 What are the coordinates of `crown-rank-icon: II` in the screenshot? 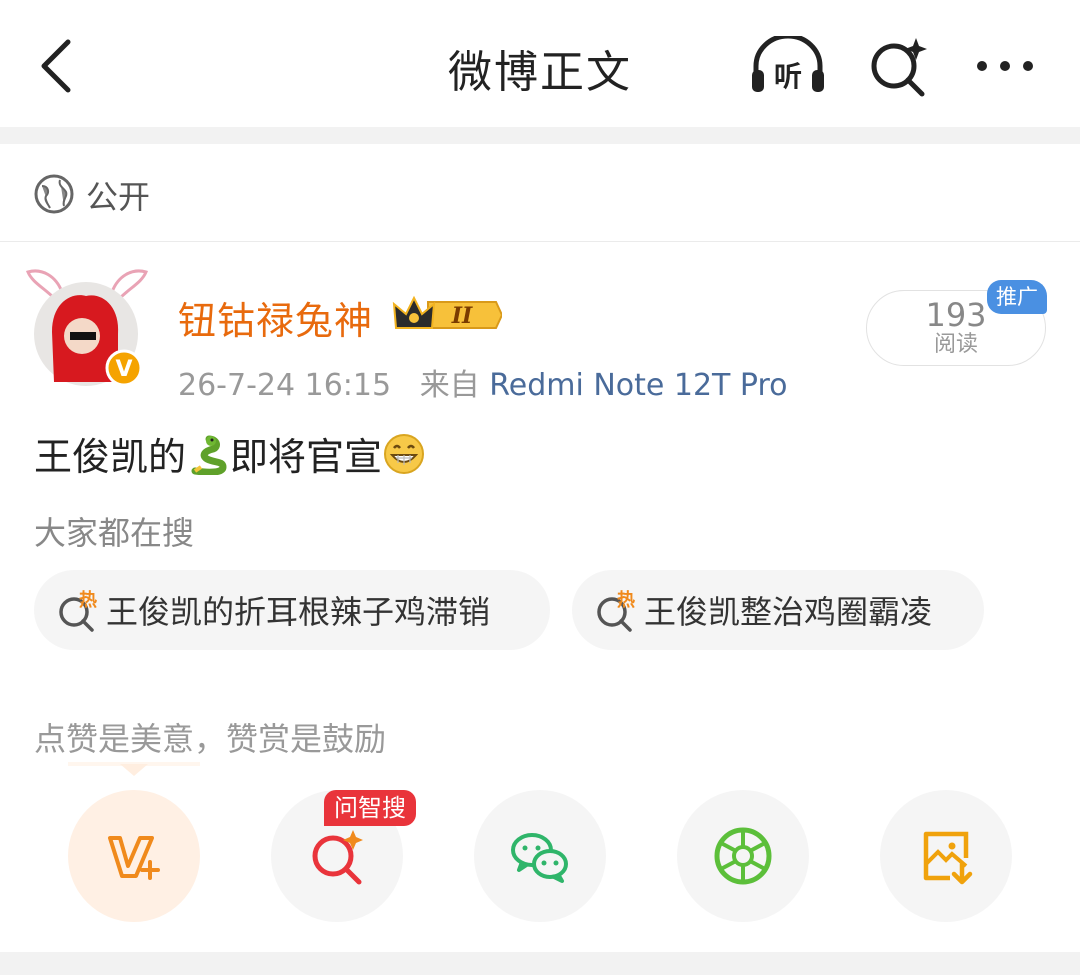 It's located at (447, 312).